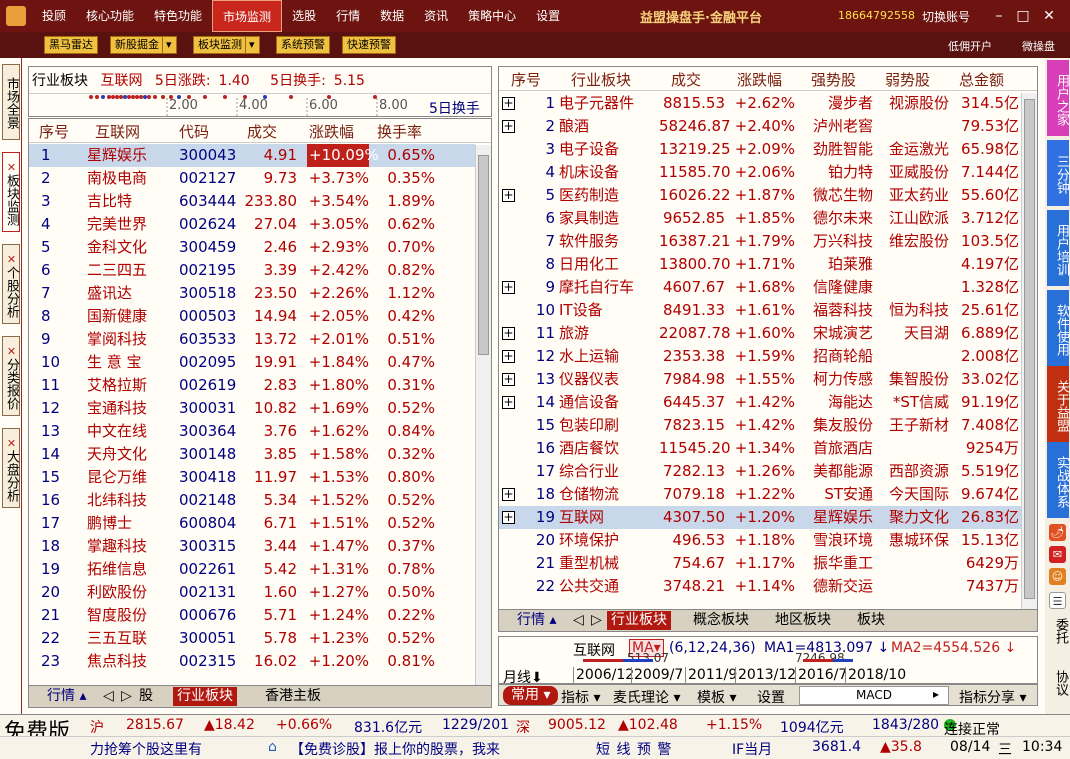 The image size is (1070, 759). What do you see at coordinates (716, 697) in the screenshot?
I see `template-button: 模板 ▾` at bounding box center [716, 697].